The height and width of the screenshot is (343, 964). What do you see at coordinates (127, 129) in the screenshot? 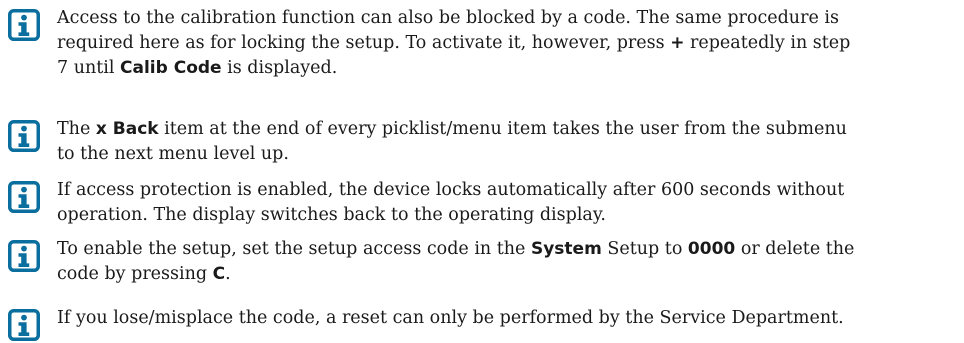
I see `bold-term: x Back` at bounding box center [127, 129].